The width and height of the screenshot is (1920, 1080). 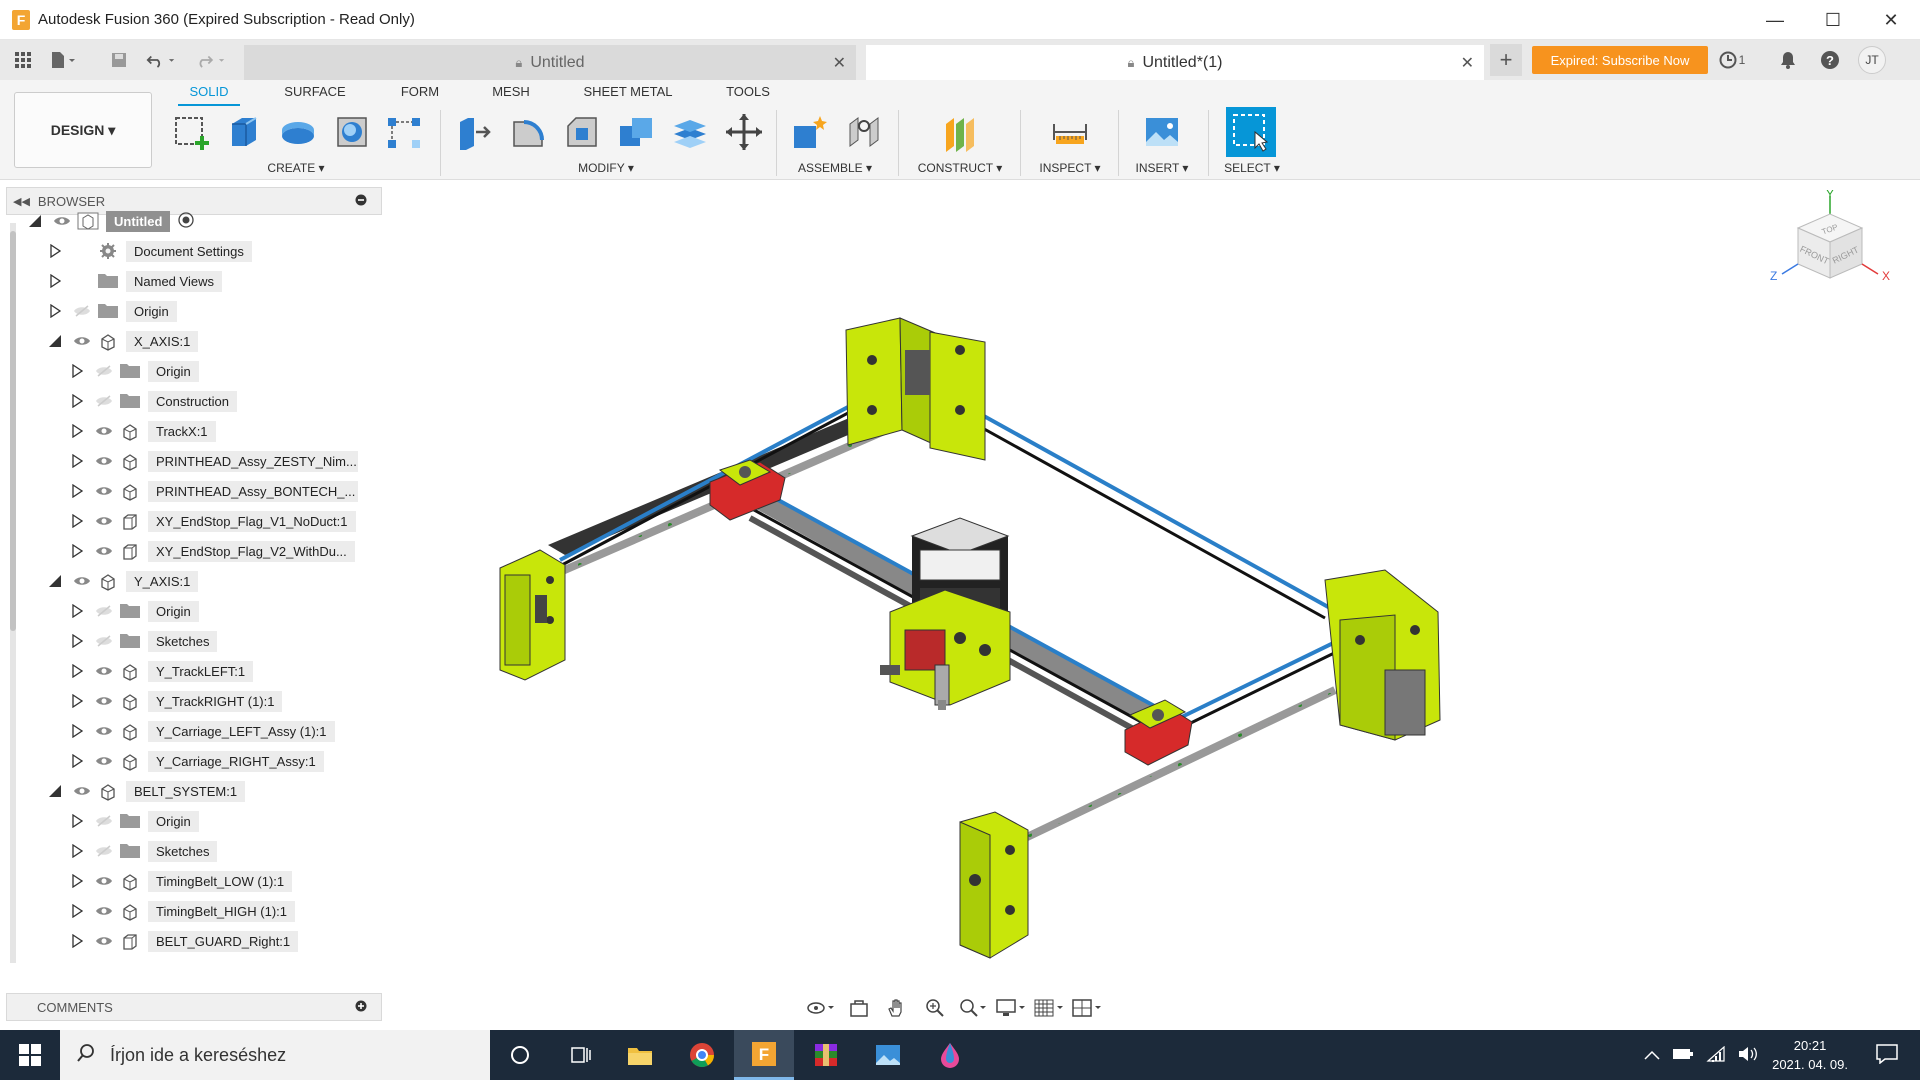 What do you see at coordinates (897, 1008) in the screenshot?
I see `pan-hand-icon` at bounding box center [897, 1008].